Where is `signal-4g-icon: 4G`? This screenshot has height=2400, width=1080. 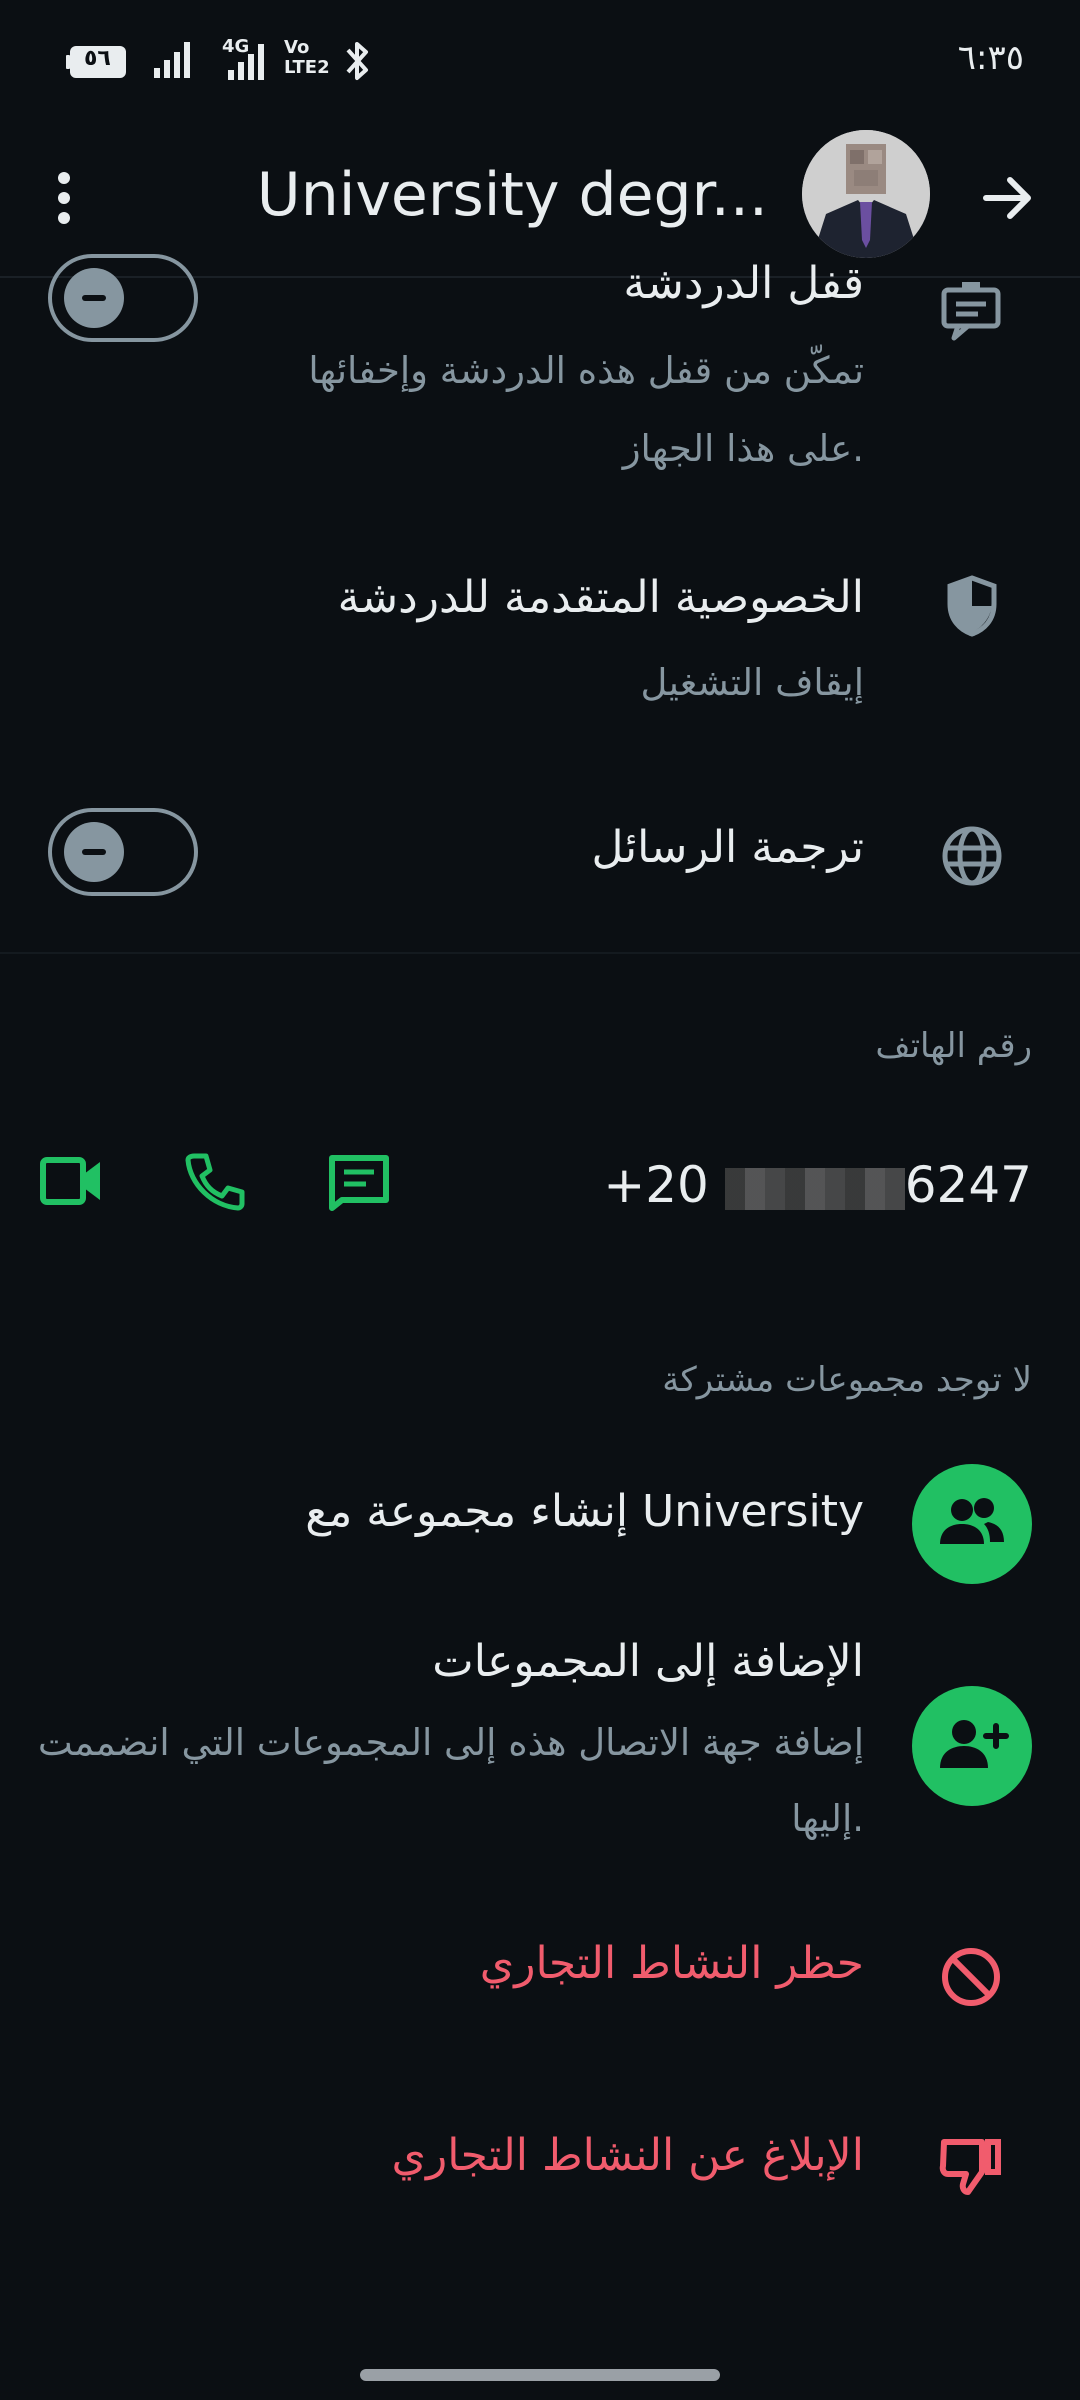
signal-4g-icon: 4G is located at coordinates (242, 61).